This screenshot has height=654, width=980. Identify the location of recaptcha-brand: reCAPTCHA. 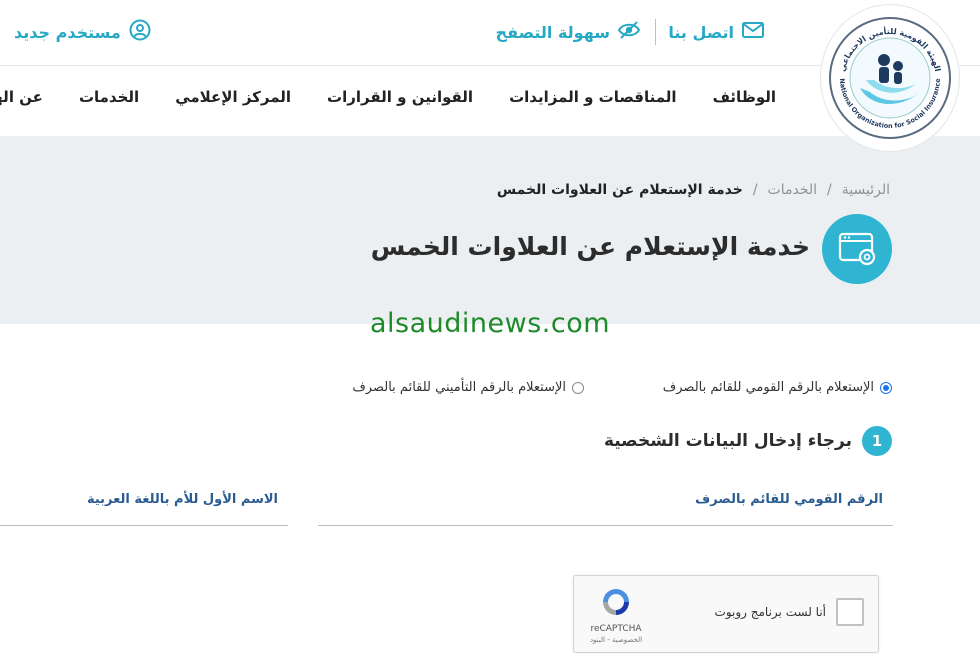
(616, 629).